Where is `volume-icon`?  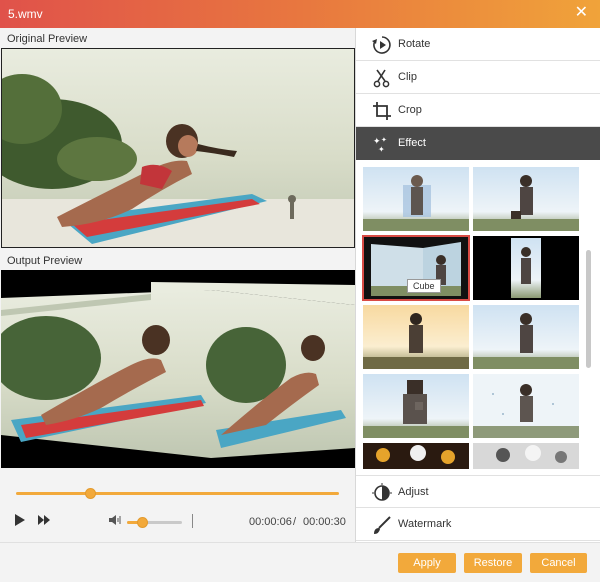 volume-icon is located at coordinates (115, 521).